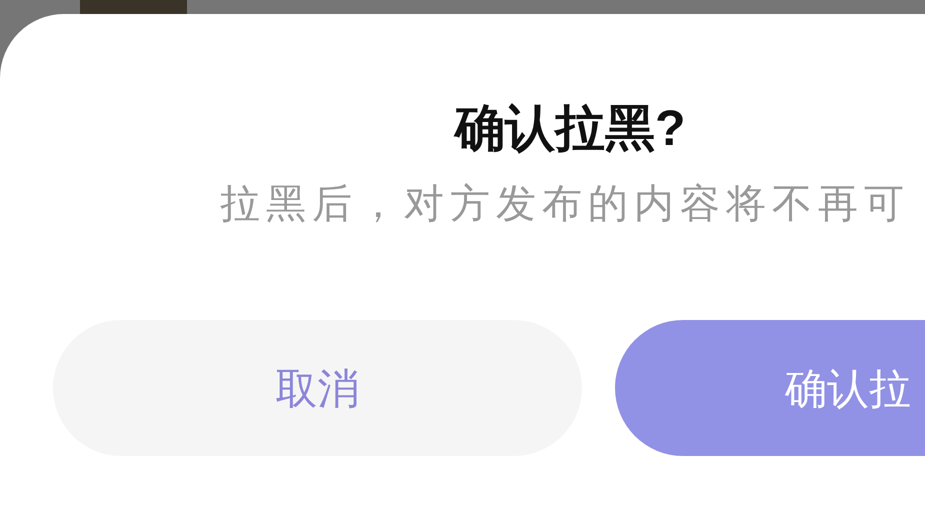  What do you see at coordinates (565, 204) in the screenshot?
I see `dialog-message: 拉黑后，对方发布的内容将不再可` at bounding box center [565, 204].